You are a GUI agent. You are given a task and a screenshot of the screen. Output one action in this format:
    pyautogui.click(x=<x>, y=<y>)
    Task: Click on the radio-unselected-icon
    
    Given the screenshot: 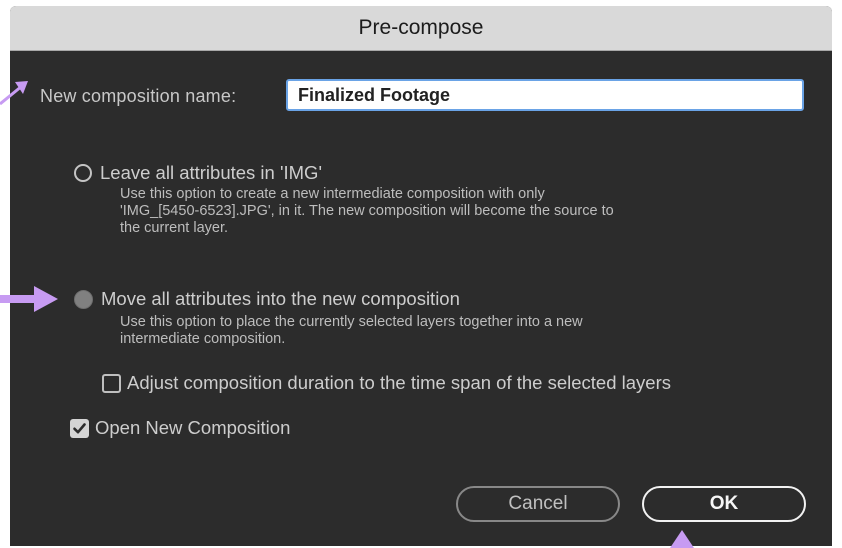 What is the action you would take?
    pyautogui.click(x=83, y=173)
    